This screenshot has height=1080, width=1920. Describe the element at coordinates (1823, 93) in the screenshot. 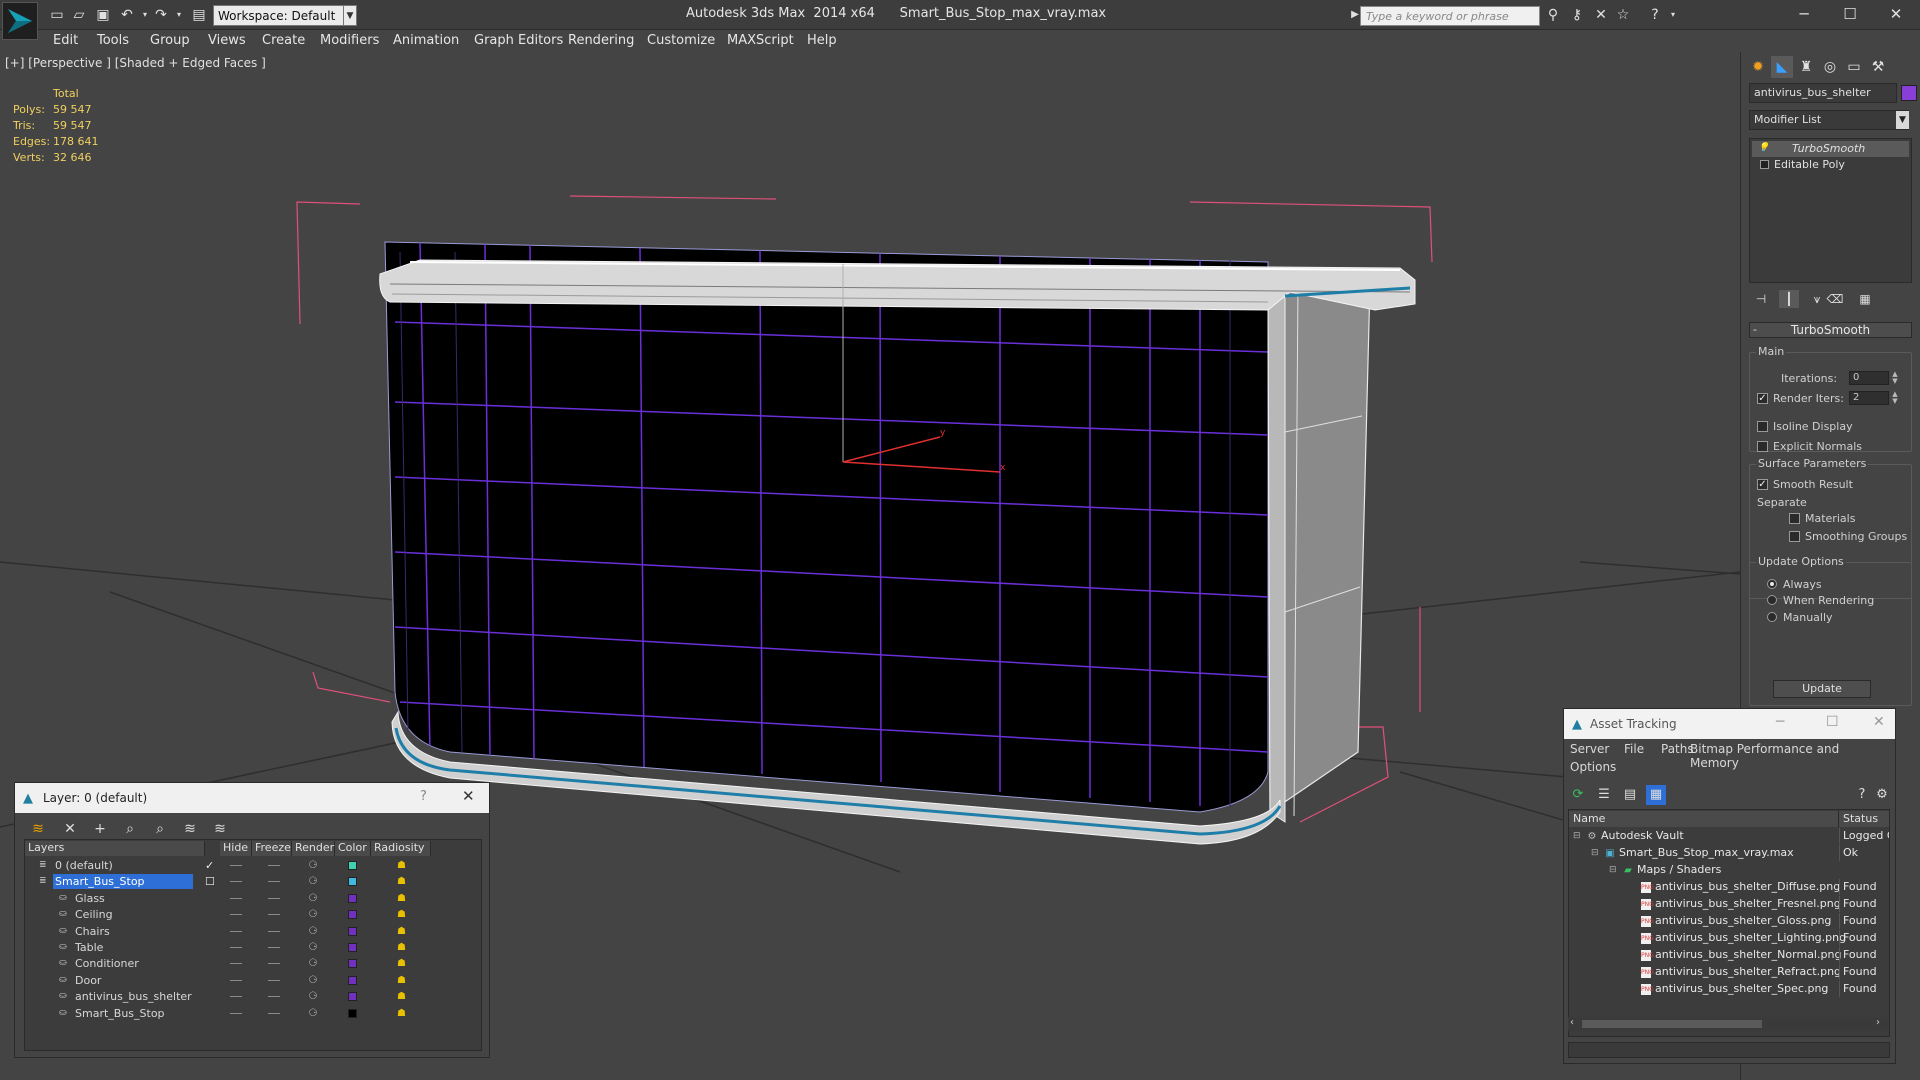

I see `object-name-field: antivirus_bus_shelter` at that location.